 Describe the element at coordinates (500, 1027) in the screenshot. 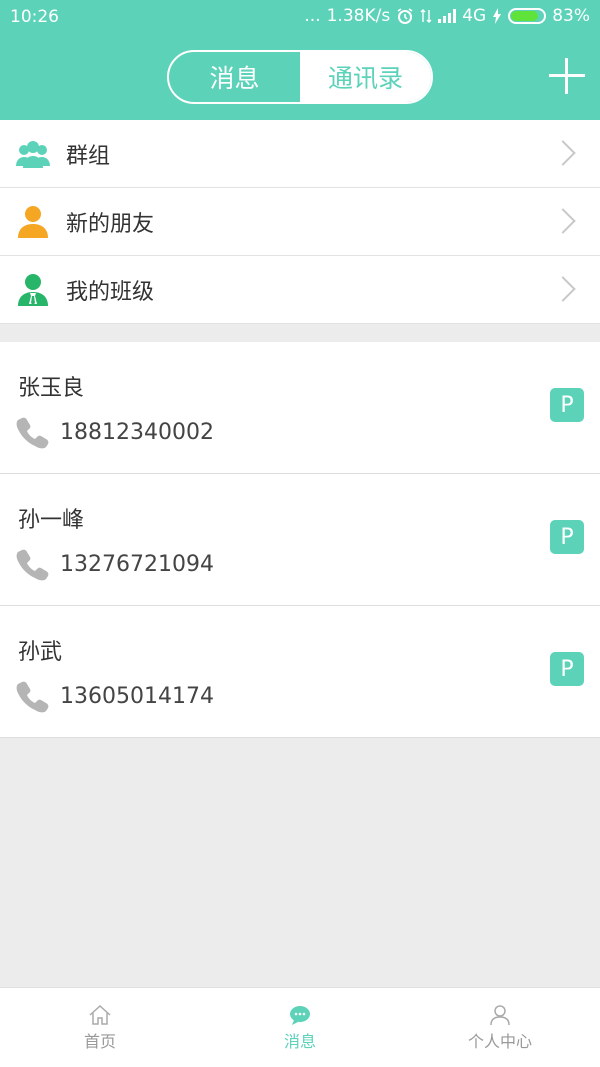

I see `nav-profile: 个人中心` at that location.